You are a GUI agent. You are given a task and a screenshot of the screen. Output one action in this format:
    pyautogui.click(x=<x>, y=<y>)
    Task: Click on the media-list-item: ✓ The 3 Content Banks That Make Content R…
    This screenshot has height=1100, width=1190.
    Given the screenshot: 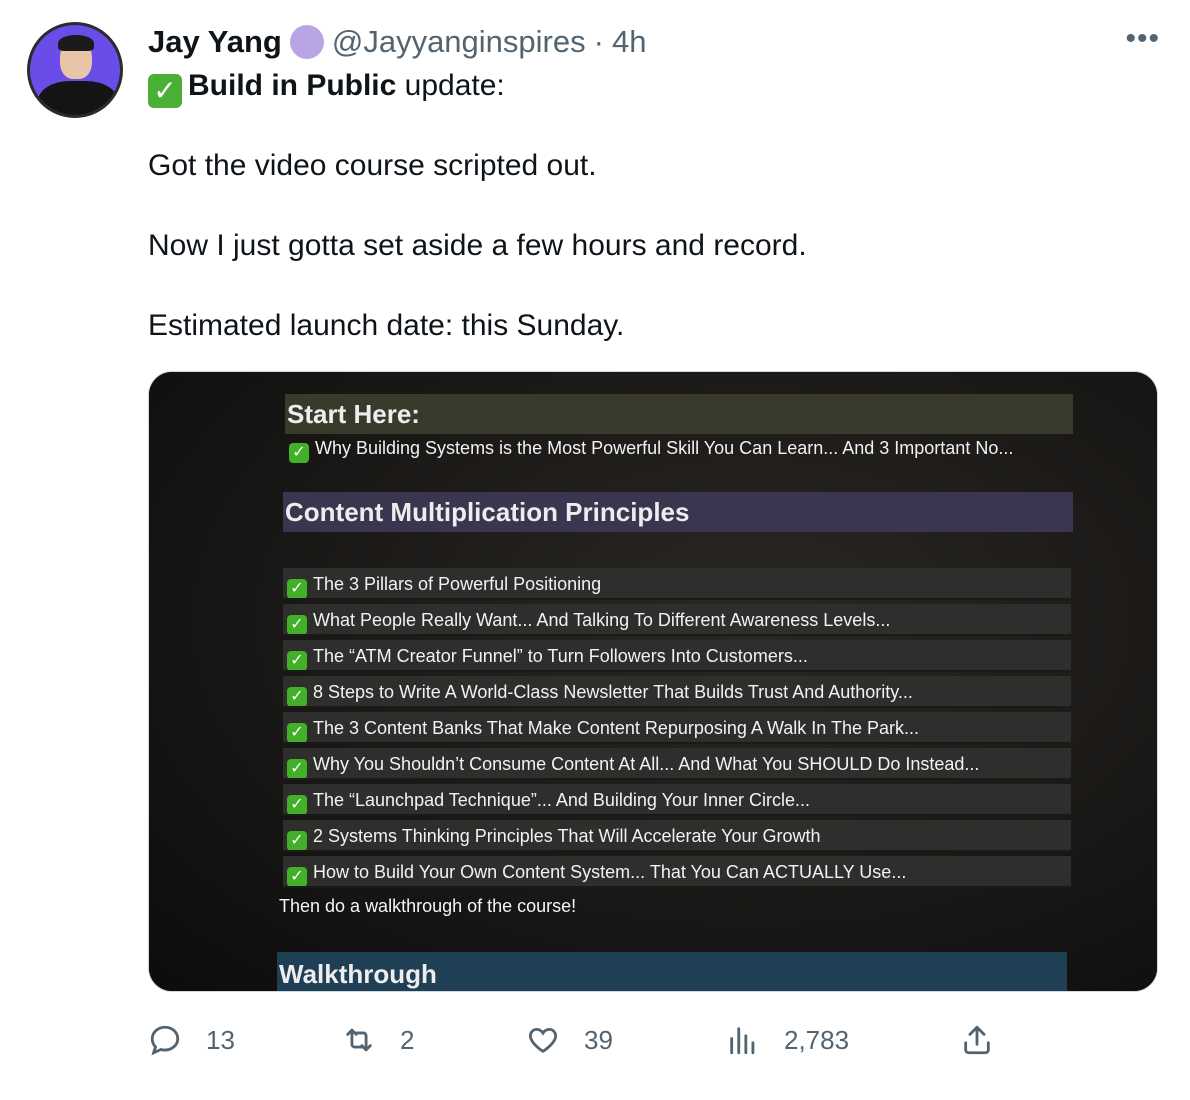 What is the action you would take?
    pyautogui.click(x=677, y=728)
    